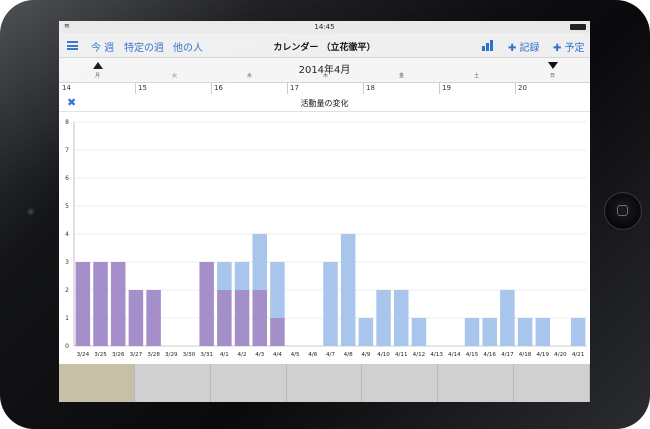  What do you see at coordinates (67, 262) in the screenshot?
I see `y-tick-label: 3` at bounding box center [67, 262].